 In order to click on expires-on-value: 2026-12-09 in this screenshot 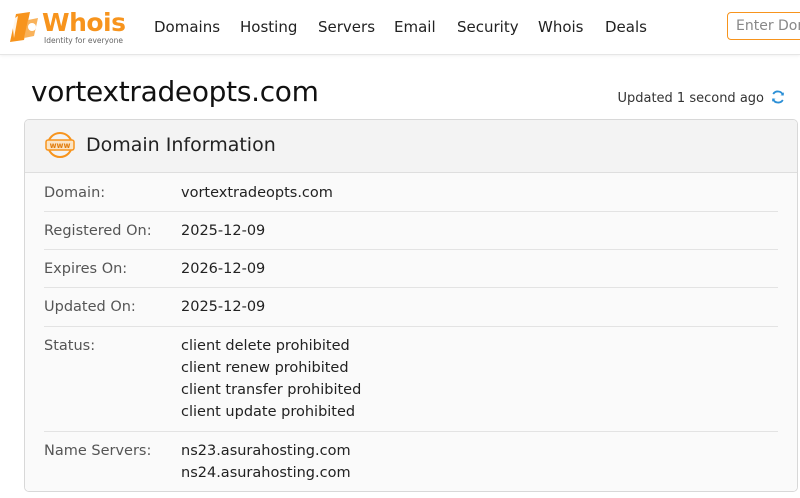, I will do `click(223, 269)`.